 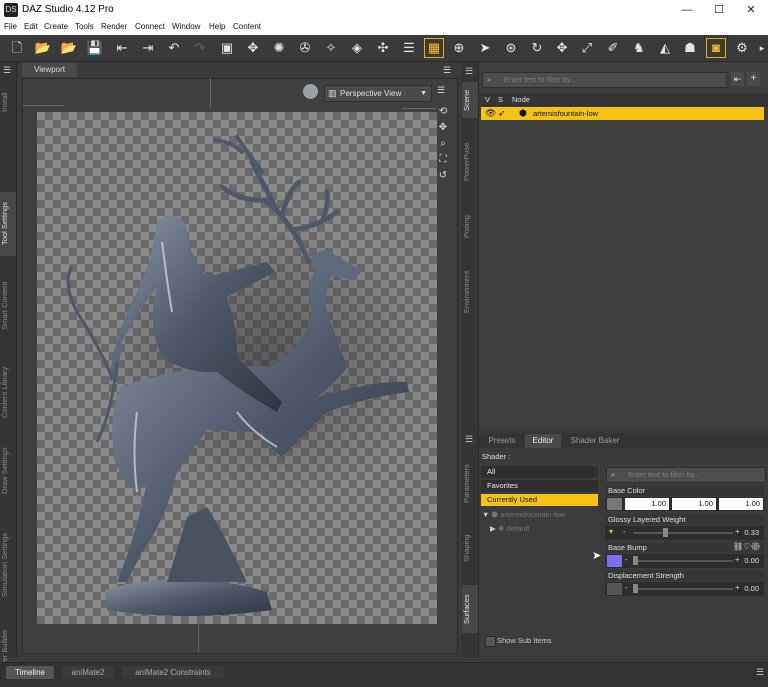 I want to click on viewport-menu-icon: ☰, so click(x=447, y=70).